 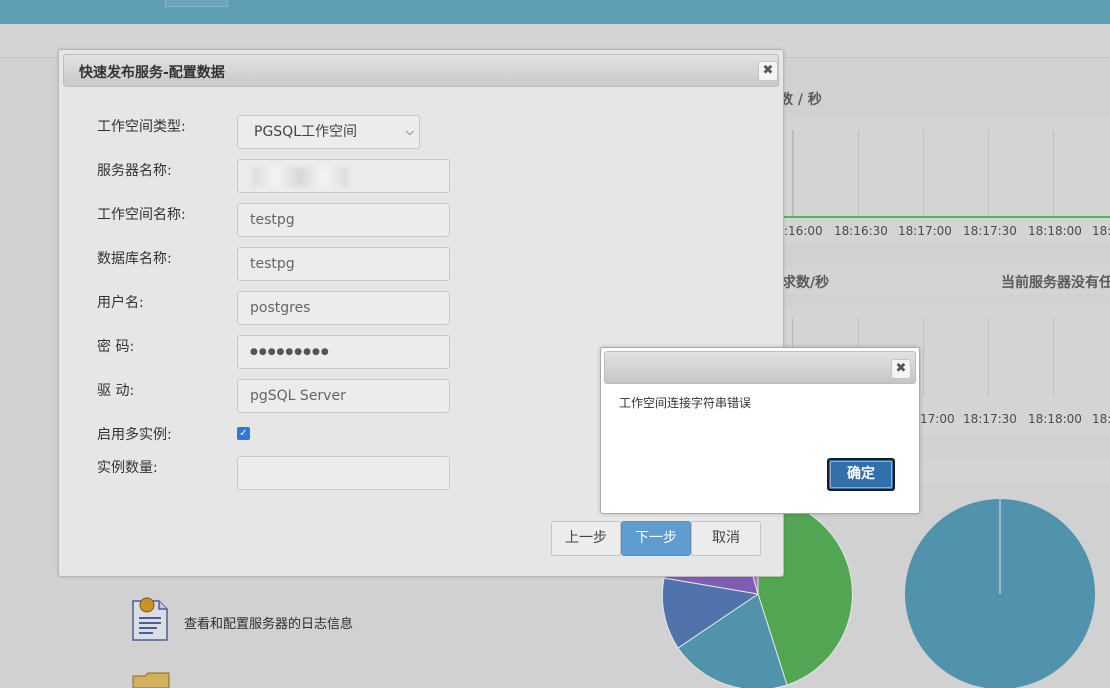 I want to click on workspace-type-label: 工作空间类型:, so click(x=141, y=127).